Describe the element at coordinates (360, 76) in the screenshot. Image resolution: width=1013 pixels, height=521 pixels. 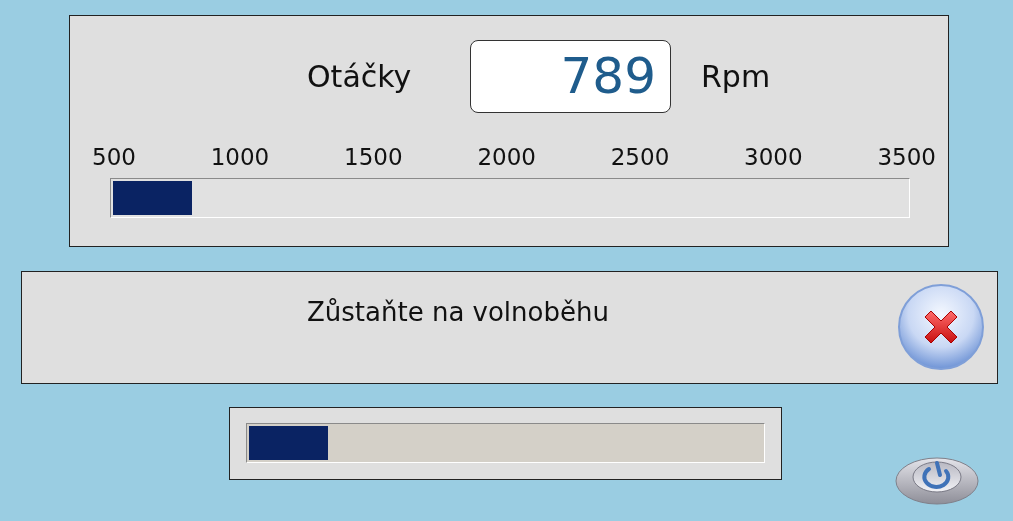
I see `speed-label: Otáčky` at that location.